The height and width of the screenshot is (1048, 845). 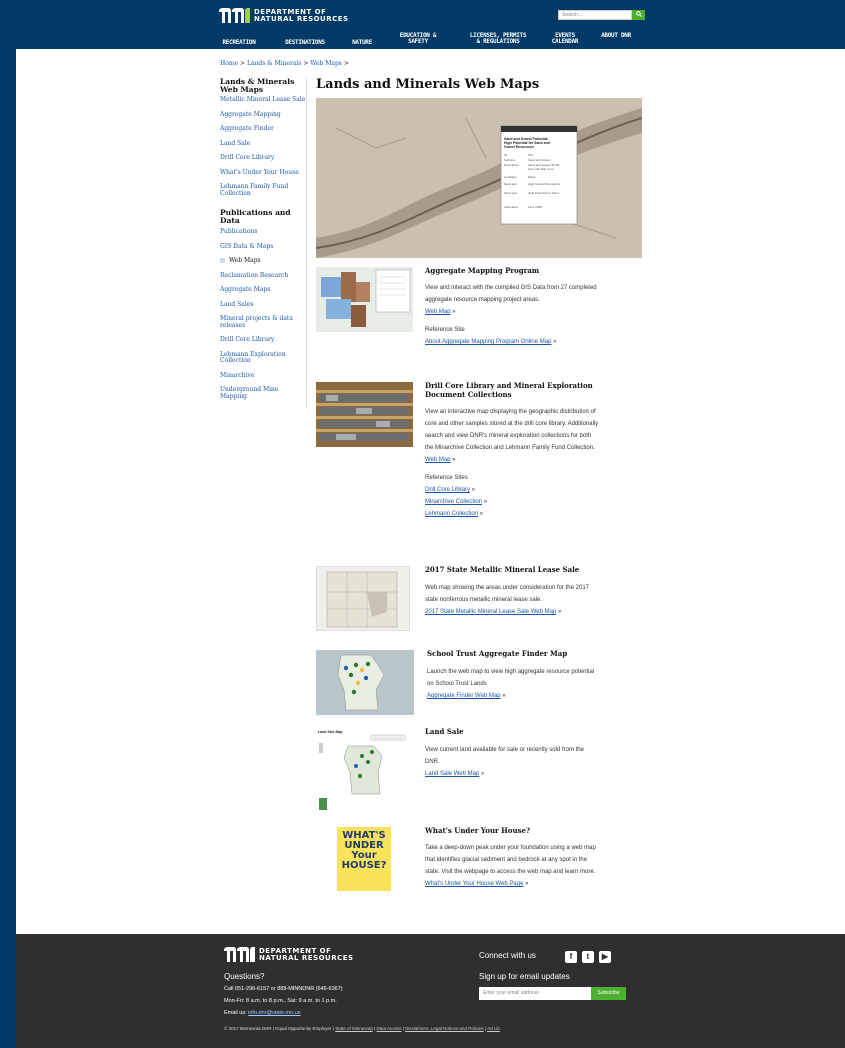 I want to click on leftnav-item: Underground Mine Mapping, so click(x=263, y=393).